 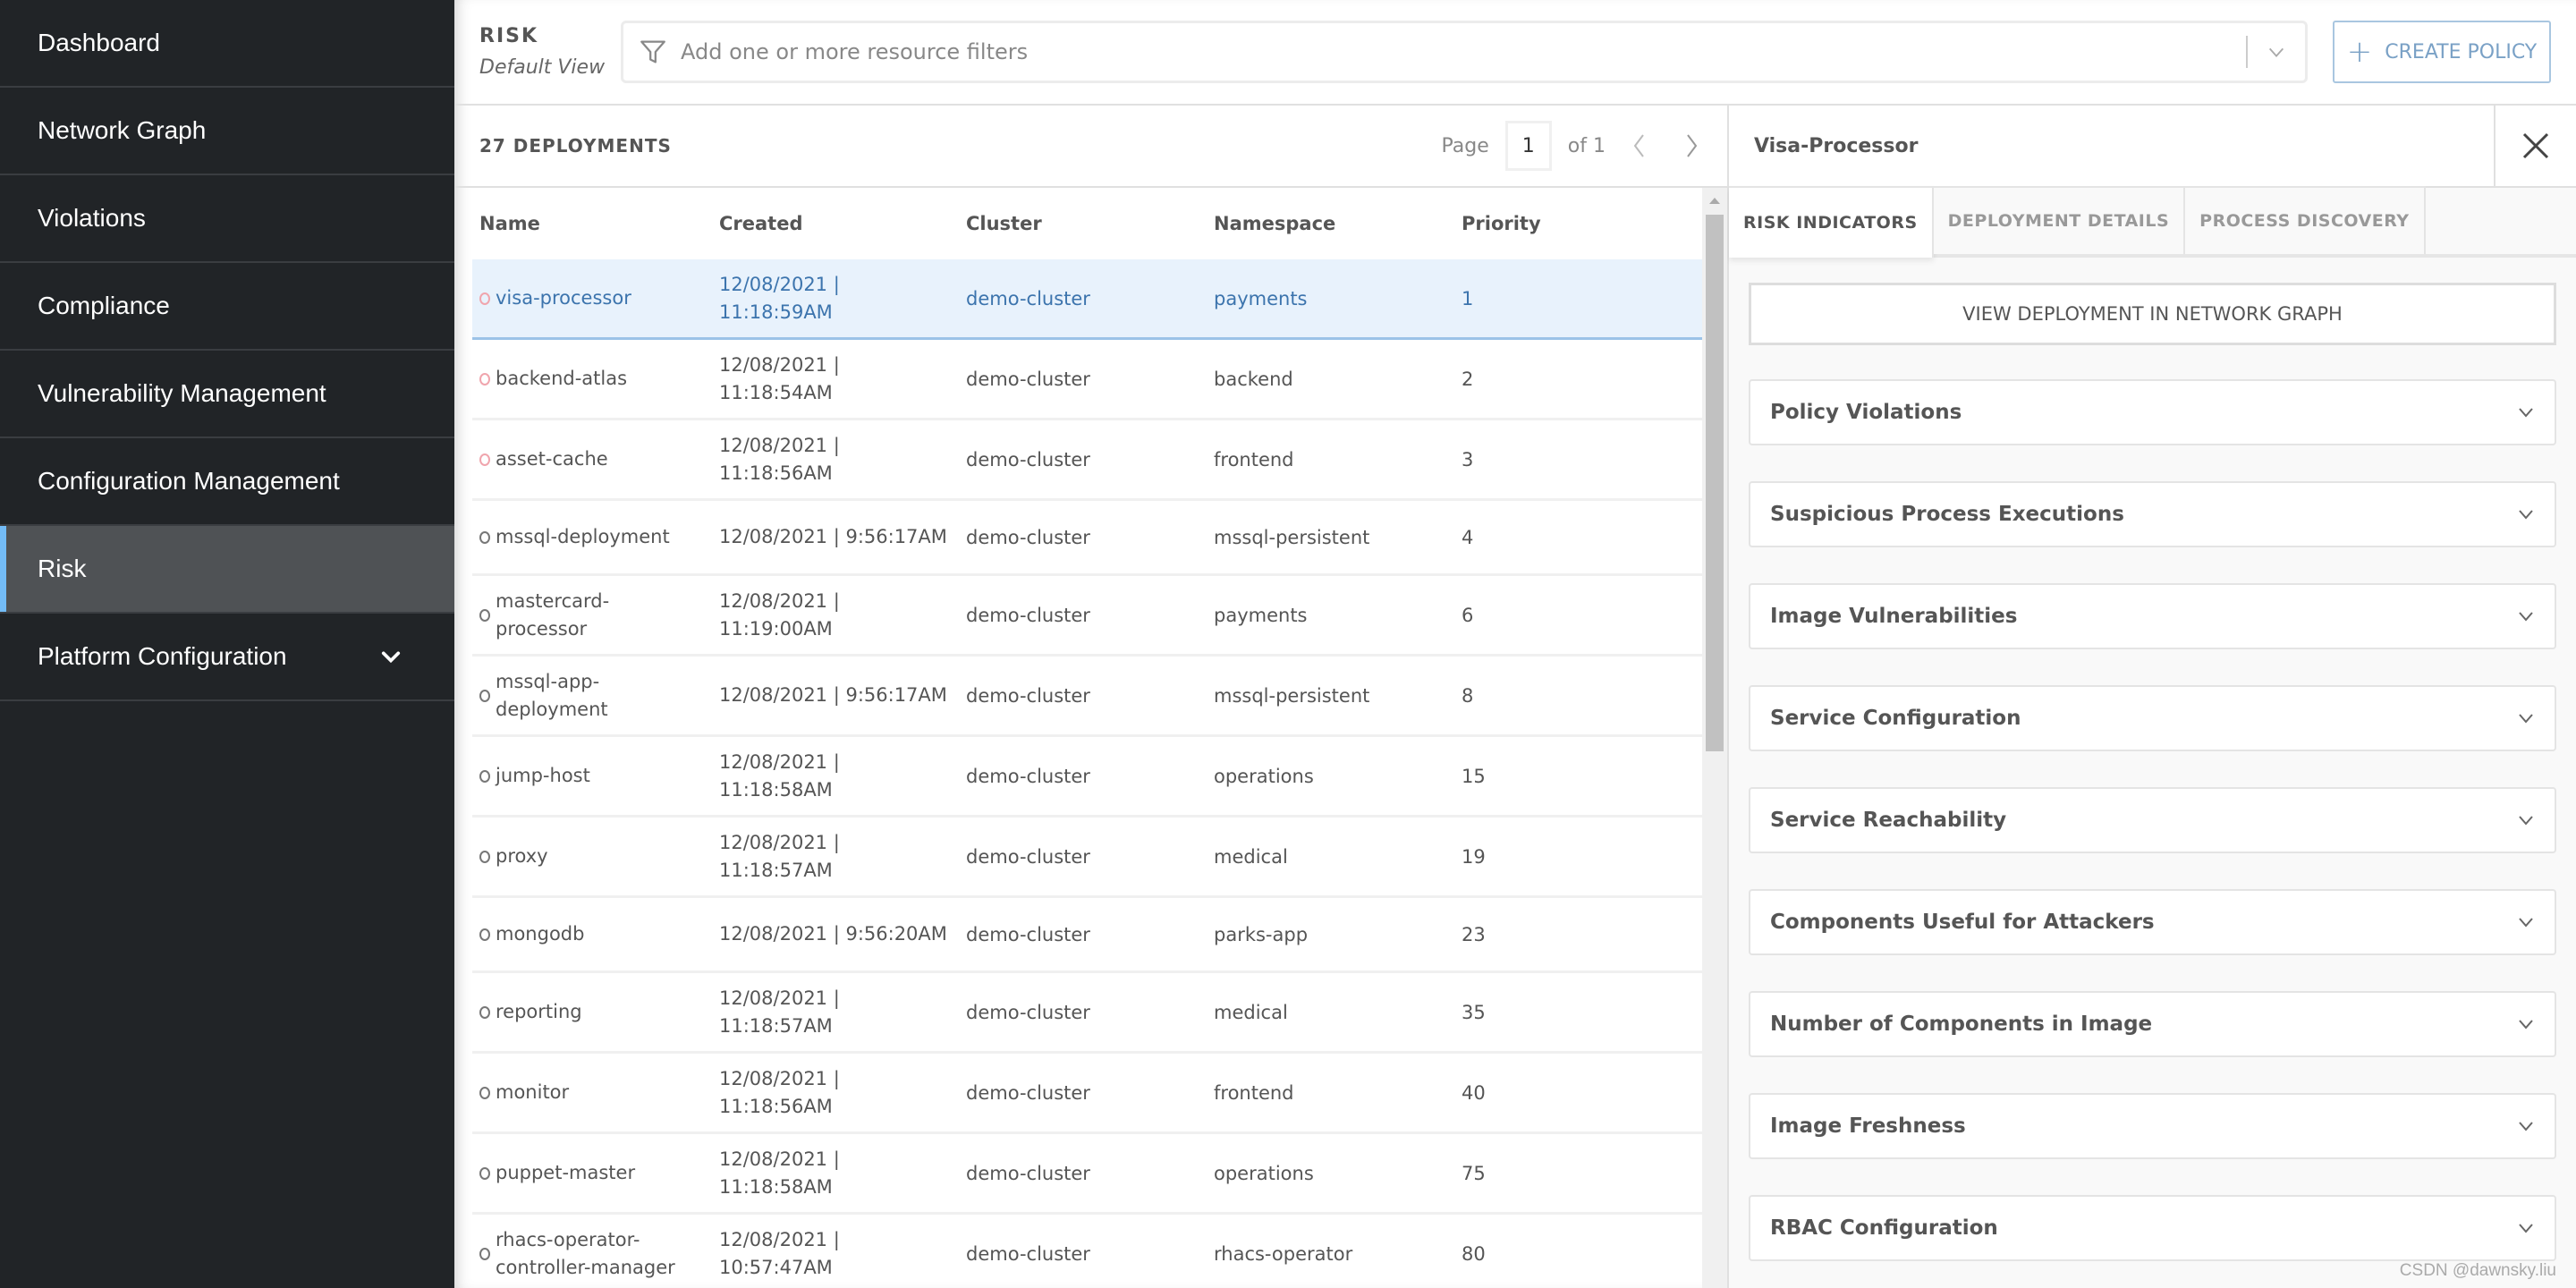 What do you see at coordinates (2152, 820) in the screenshot?
I see `accordion-service-reachability: Service Reachability` at bounding box center [2152, 820].